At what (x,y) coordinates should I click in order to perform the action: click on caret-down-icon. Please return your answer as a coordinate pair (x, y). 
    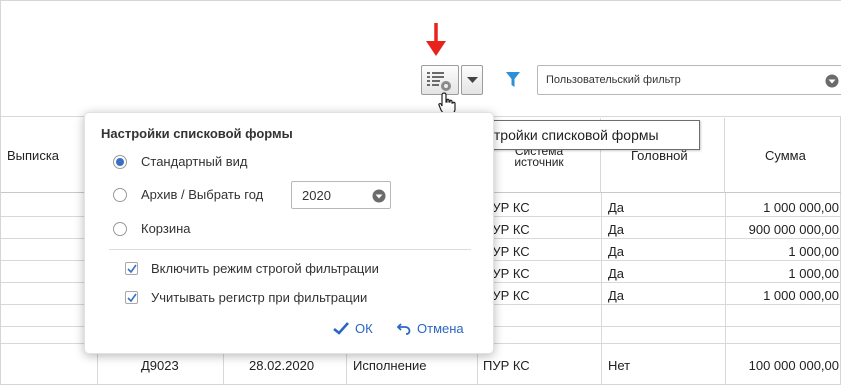
    Looking at the image, I should click on (472, 80).